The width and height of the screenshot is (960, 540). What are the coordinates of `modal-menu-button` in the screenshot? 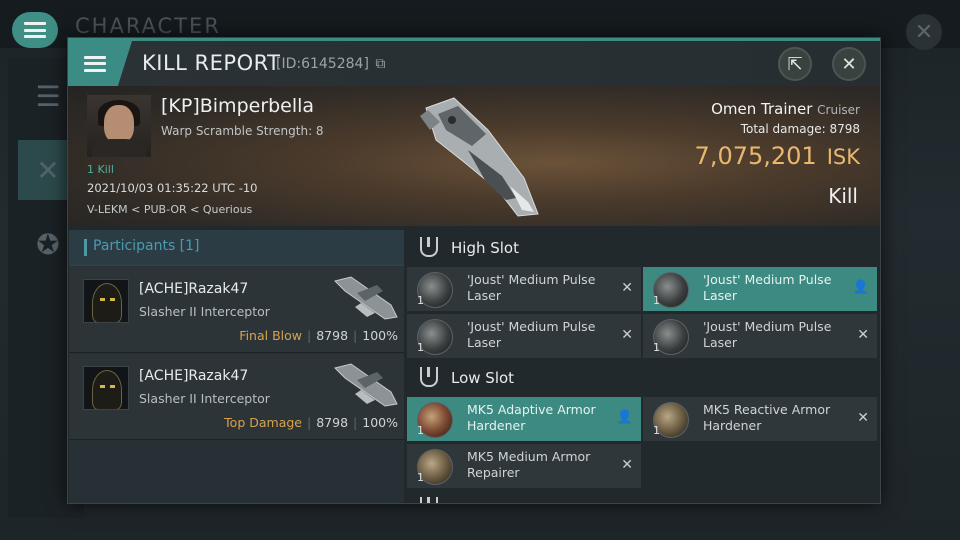 It's located at (100, 63).